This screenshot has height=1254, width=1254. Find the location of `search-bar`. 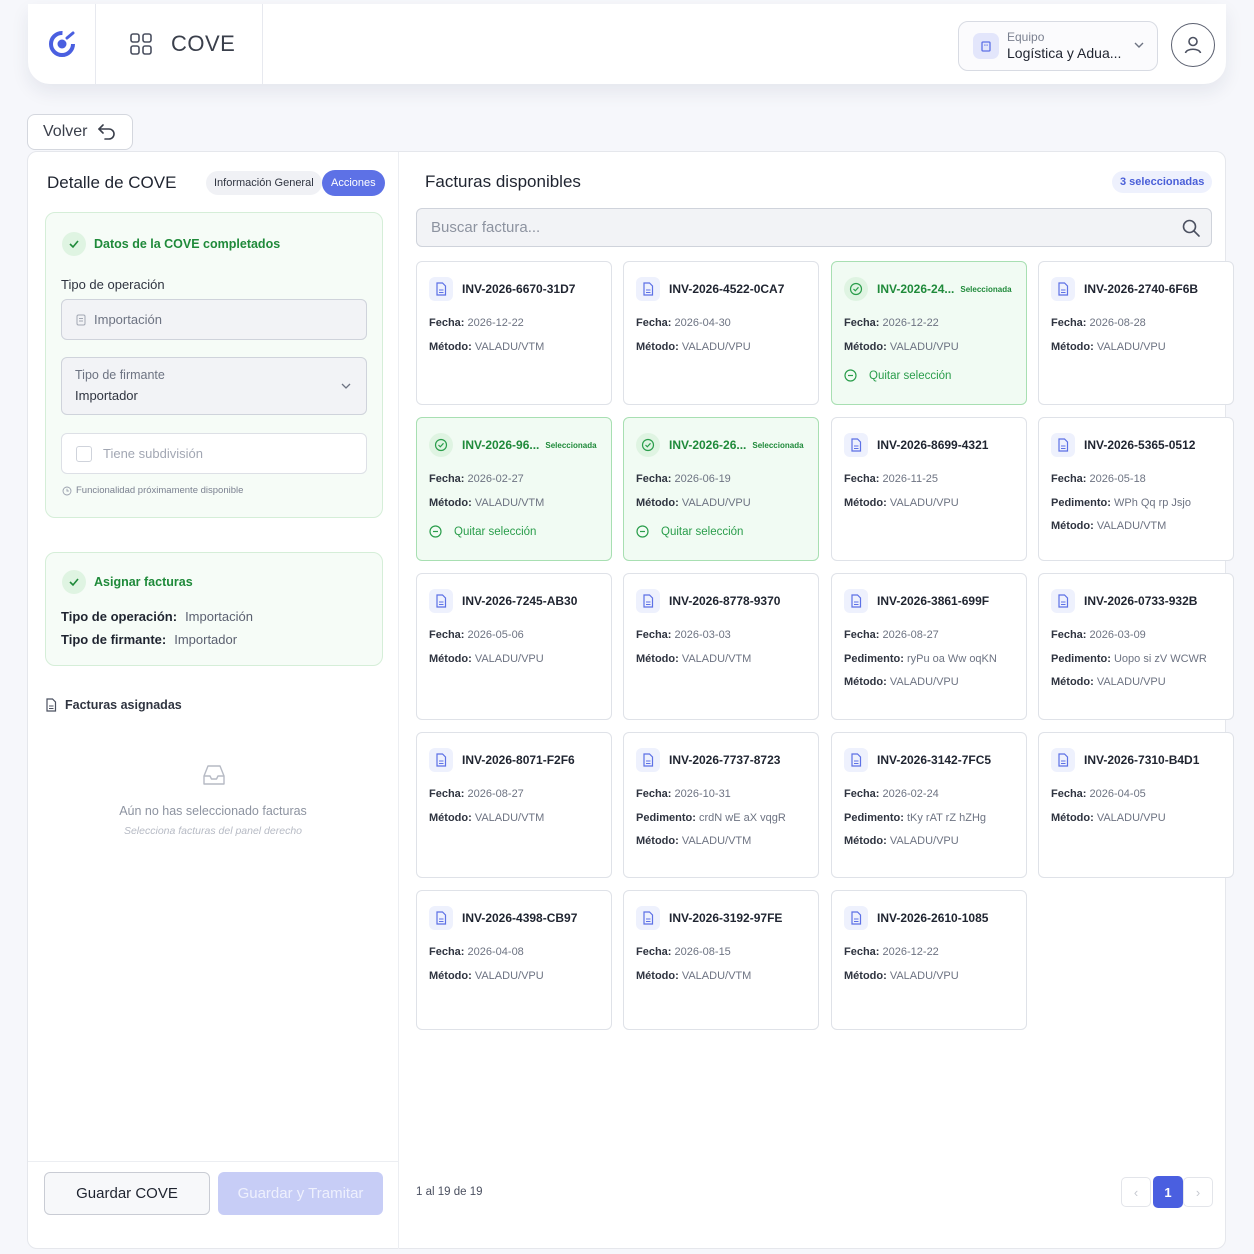

search-bar is located at coordinates (814, 227).